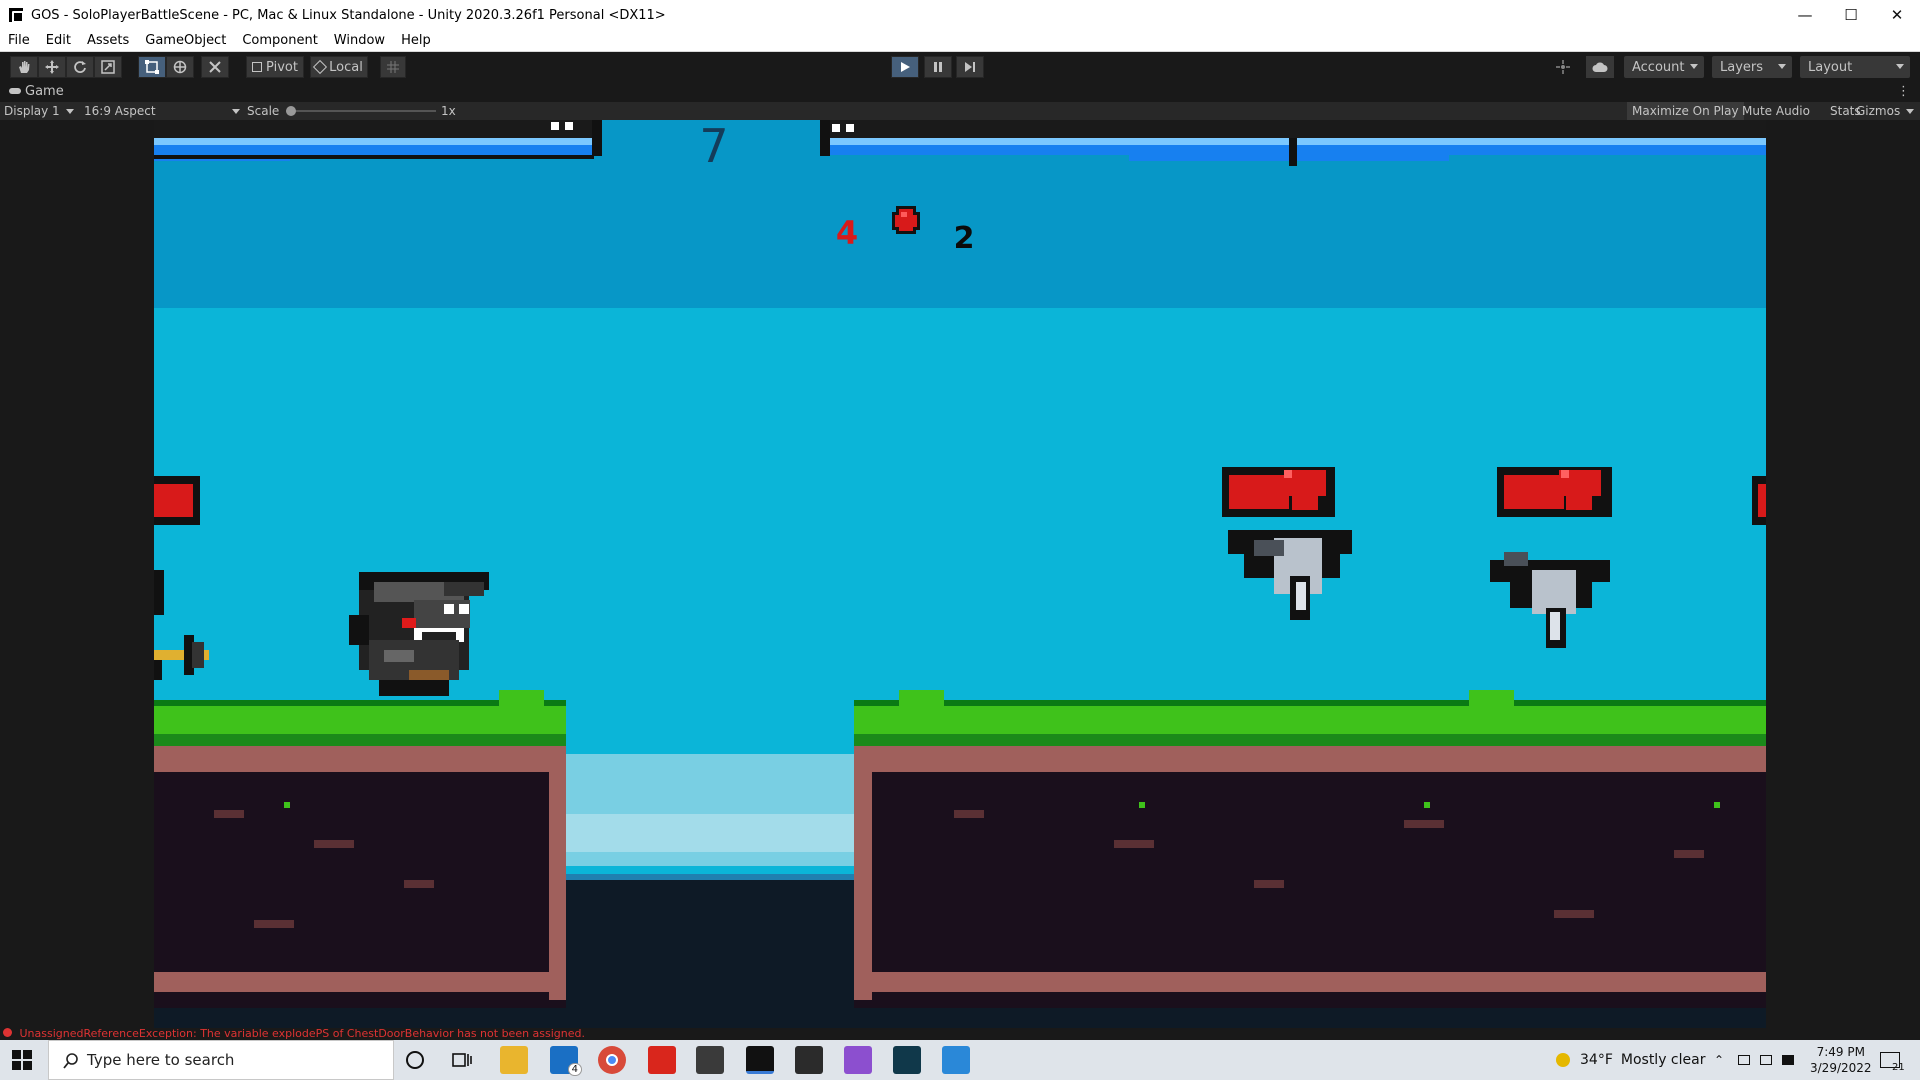 The width and height of the screenshot is (1920, 1080). Describe the element at coordinates (1830, 67) in the screenshot. I see `layout-label: Layout` at that location.